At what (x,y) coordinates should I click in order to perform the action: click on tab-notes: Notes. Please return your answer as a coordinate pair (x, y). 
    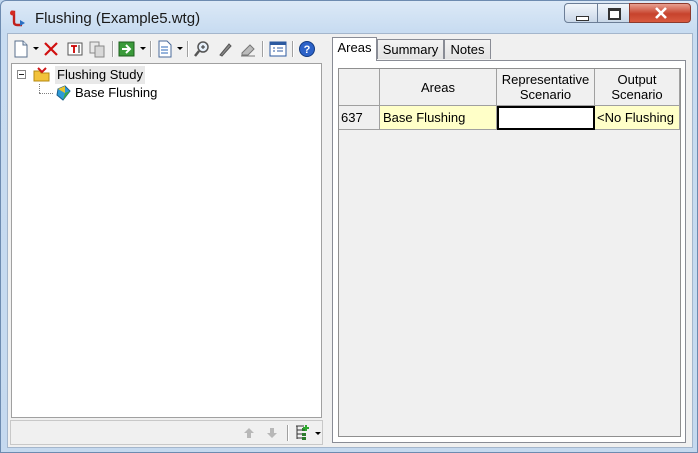
    Looking at the image, I should click on (467, 49).